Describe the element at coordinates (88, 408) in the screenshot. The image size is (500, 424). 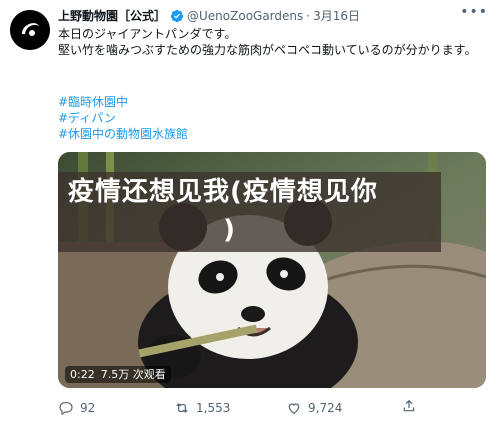
I see `reply-count: 92` at that location.